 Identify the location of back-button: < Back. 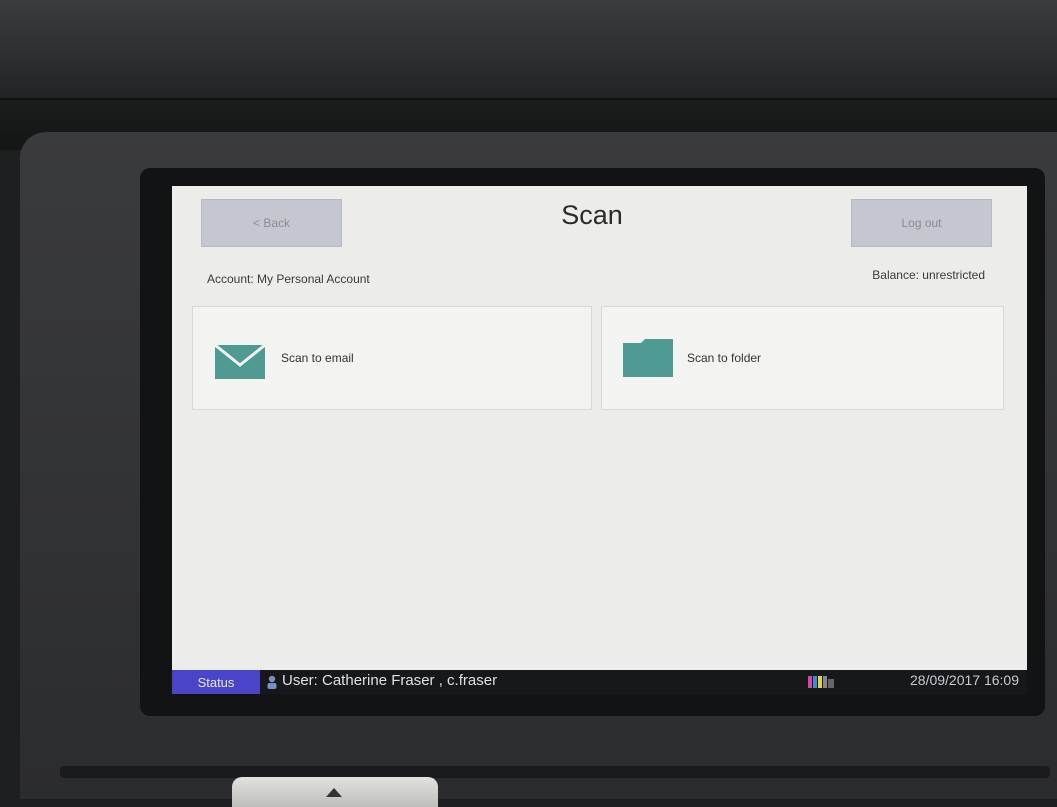
(271, 223).